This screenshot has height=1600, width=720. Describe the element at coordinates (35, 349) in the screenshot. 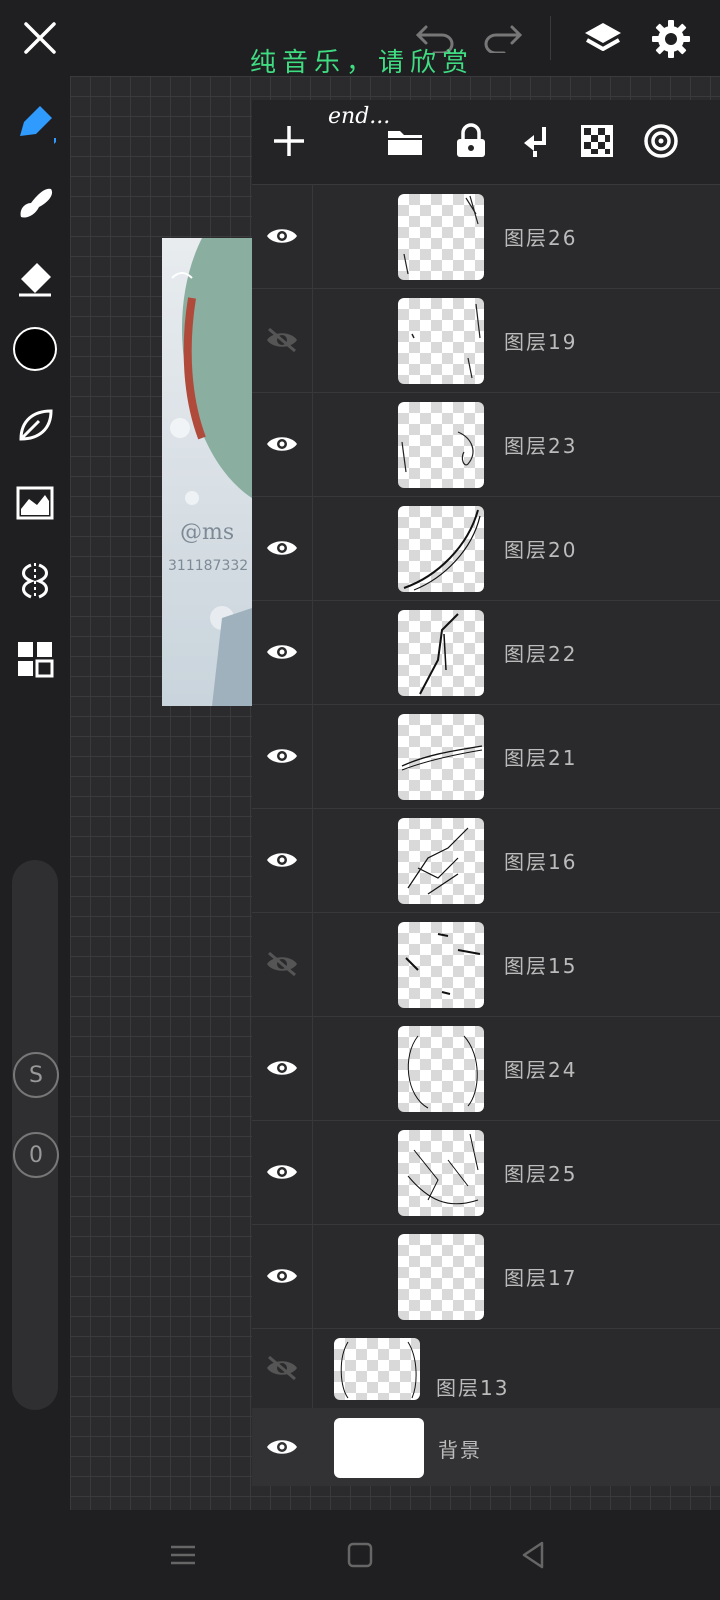

I see `color-swatch` at that location.